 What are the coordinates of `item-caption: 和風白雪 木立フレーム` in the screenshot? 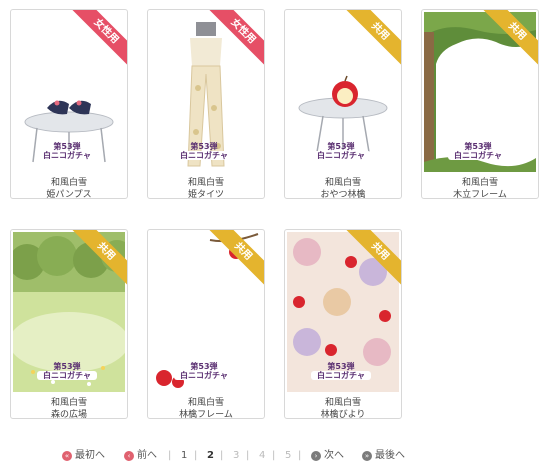 It's located at (480, 188).